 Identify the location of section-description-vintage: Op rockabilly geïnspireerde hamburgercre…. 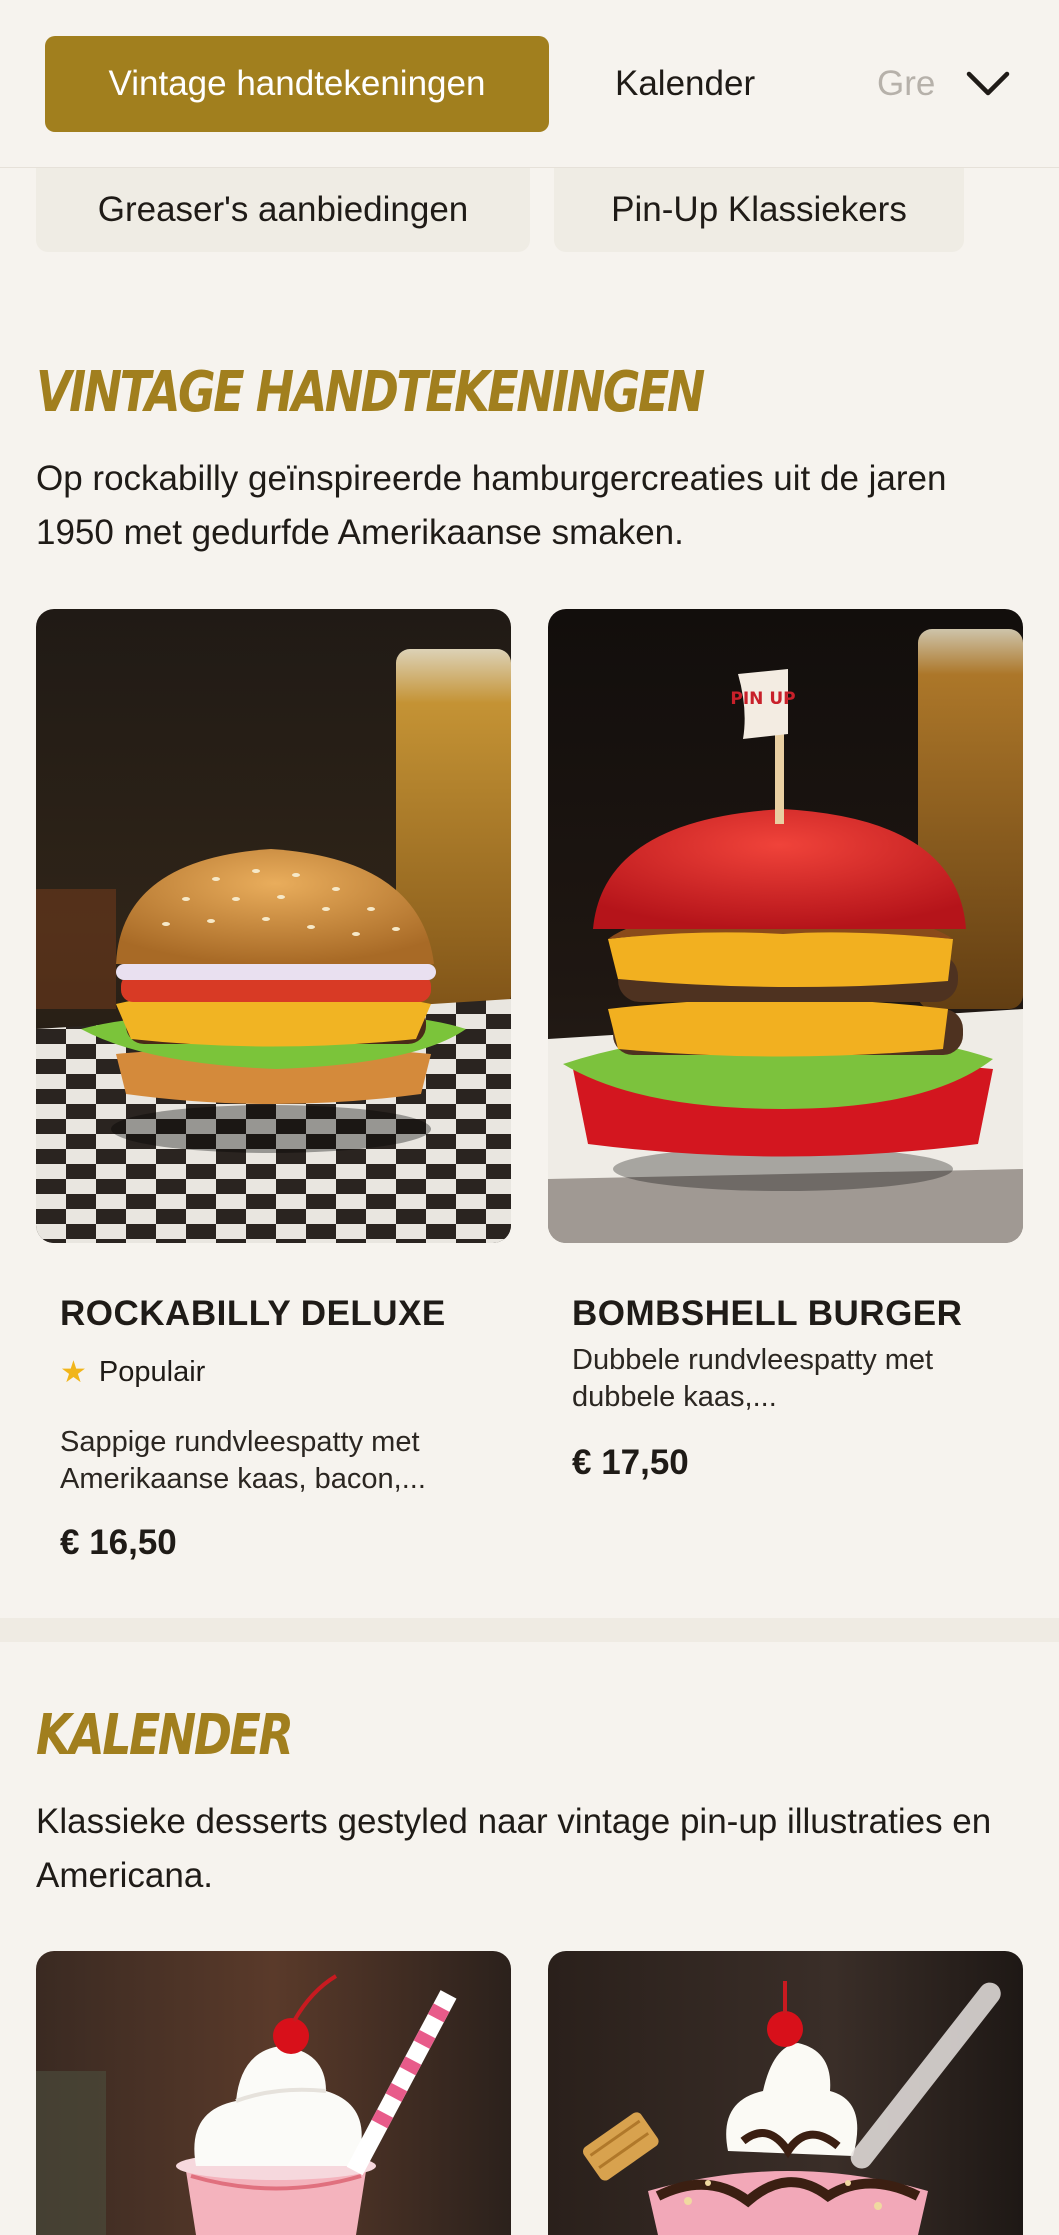
(491, 505).